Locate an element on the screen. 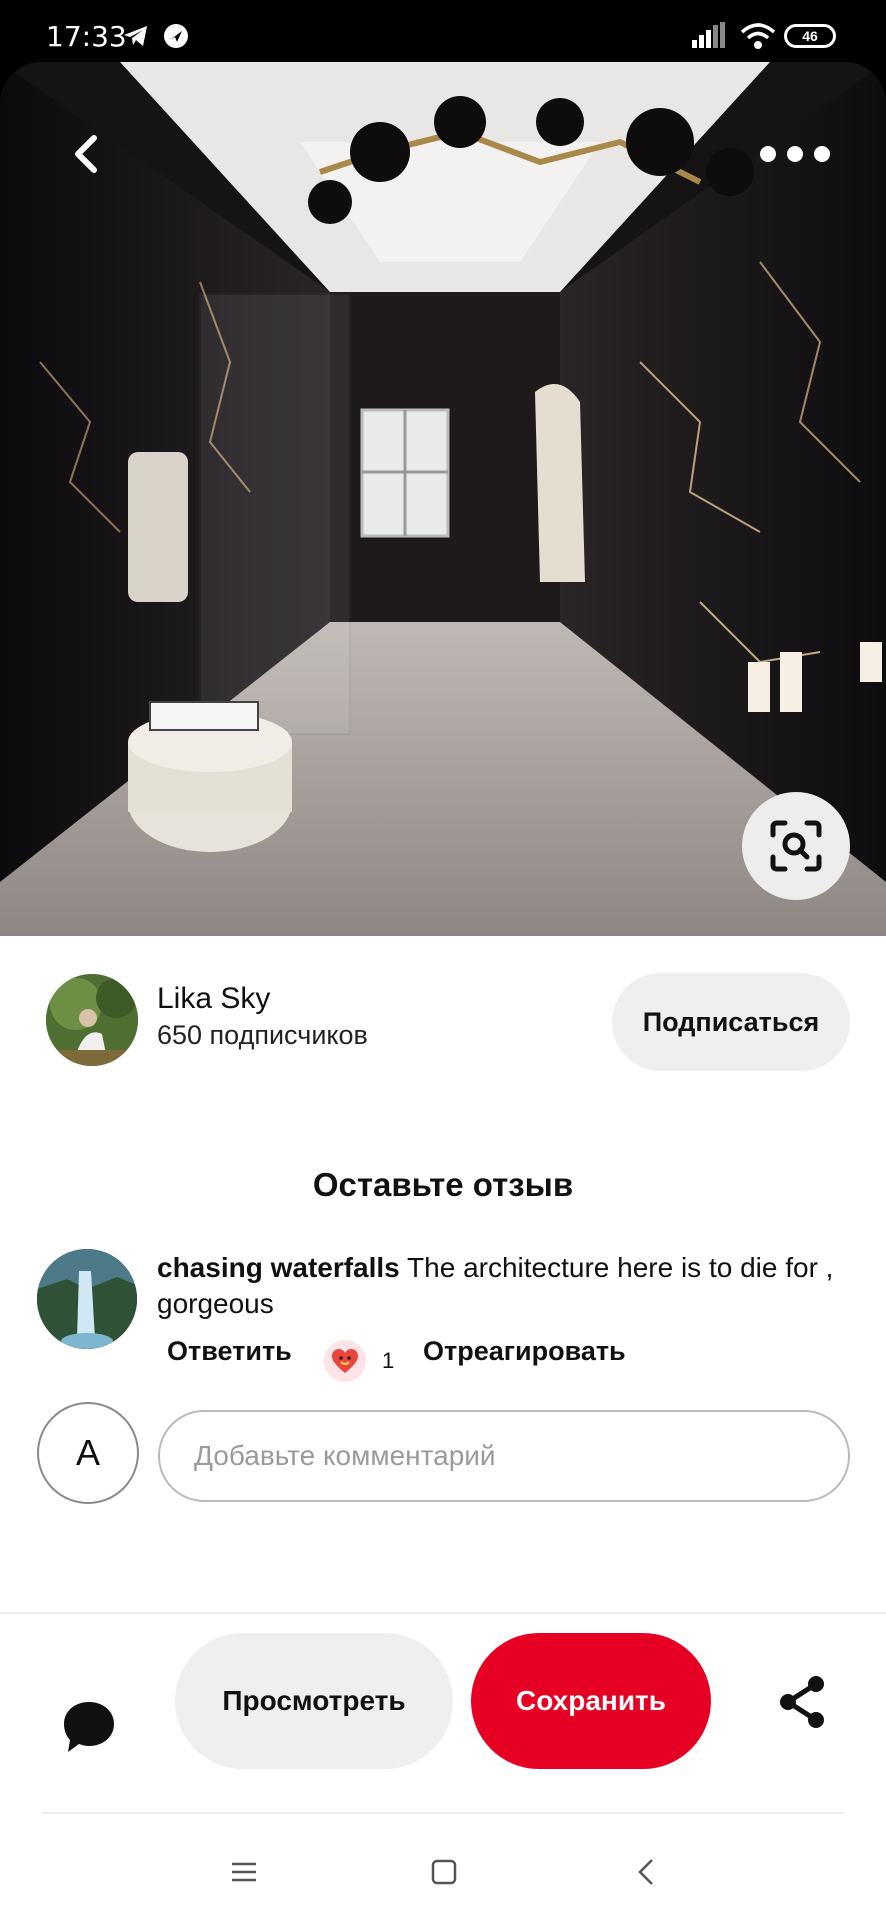  back-icon is located at coordinates (86, 154).